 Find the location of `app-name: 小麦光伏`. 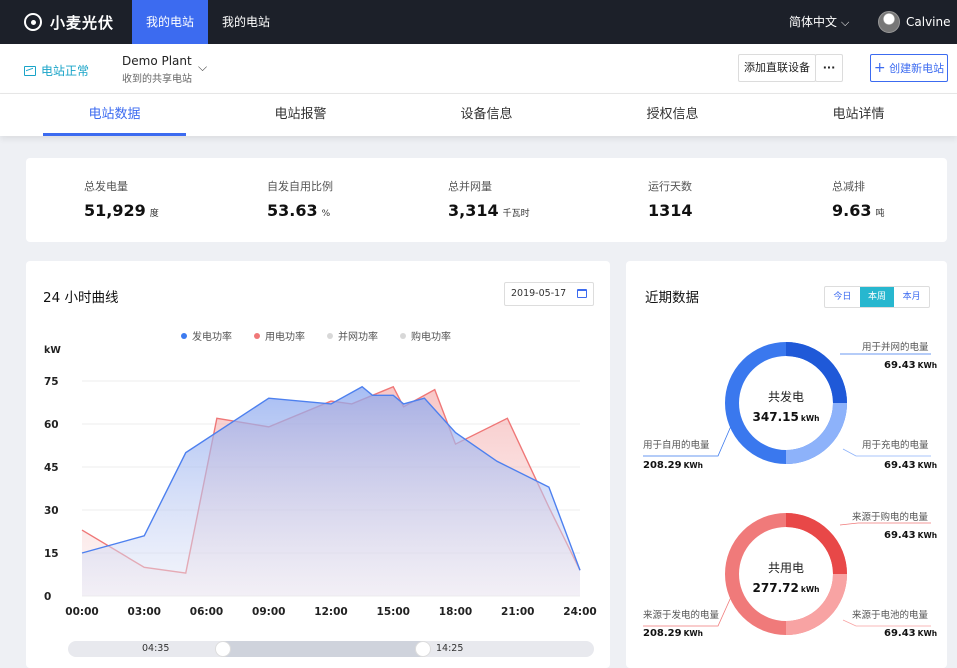

app-name: 小麦光伏 is located at coordinates (82, 22).